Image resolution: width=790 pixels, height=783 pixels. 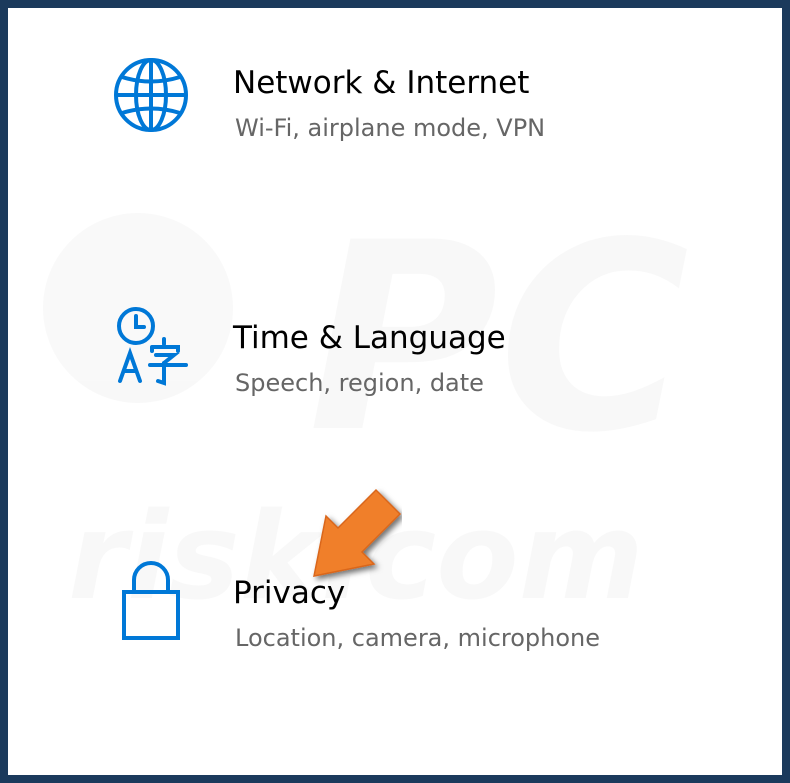 What do you see at coordinates (151, 600) in the screenshot?
I see `lock-icon` at bounding box center [151, 600].